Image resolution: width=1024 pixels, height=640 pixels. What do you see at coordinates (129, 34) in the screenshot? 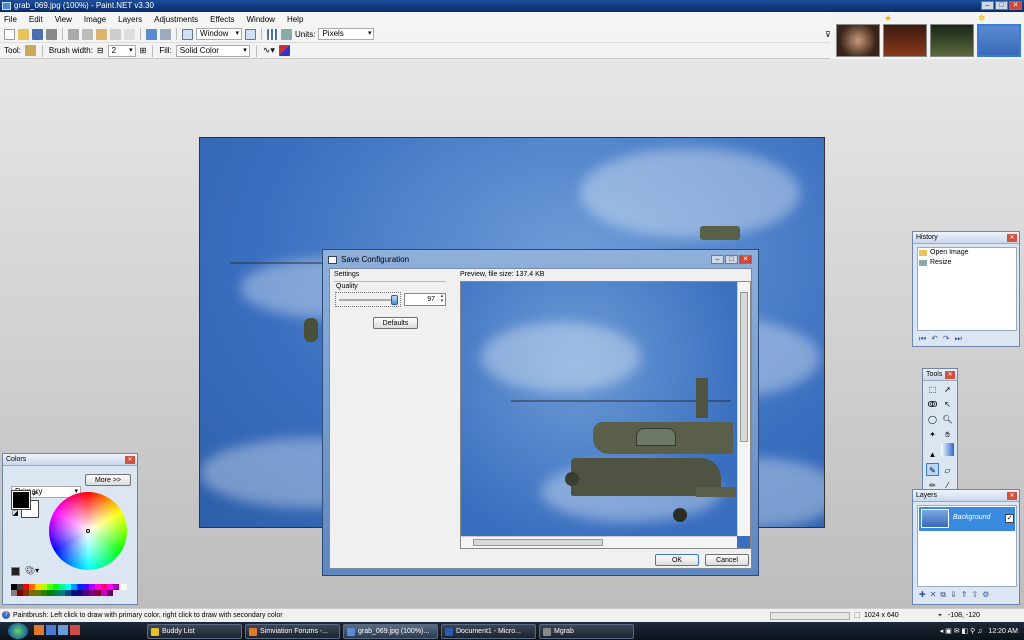
I see `deselect-icon` at bounding box center [129, 34].